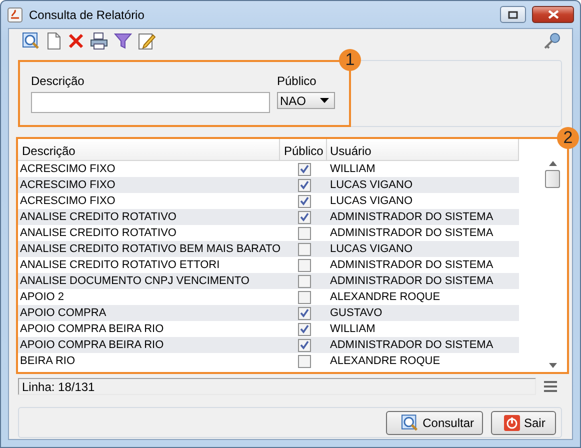  Describe the element at coordinates (63, 313) in the screenshot. I see `table-cell-text: APOIO COMPRA` at that location.